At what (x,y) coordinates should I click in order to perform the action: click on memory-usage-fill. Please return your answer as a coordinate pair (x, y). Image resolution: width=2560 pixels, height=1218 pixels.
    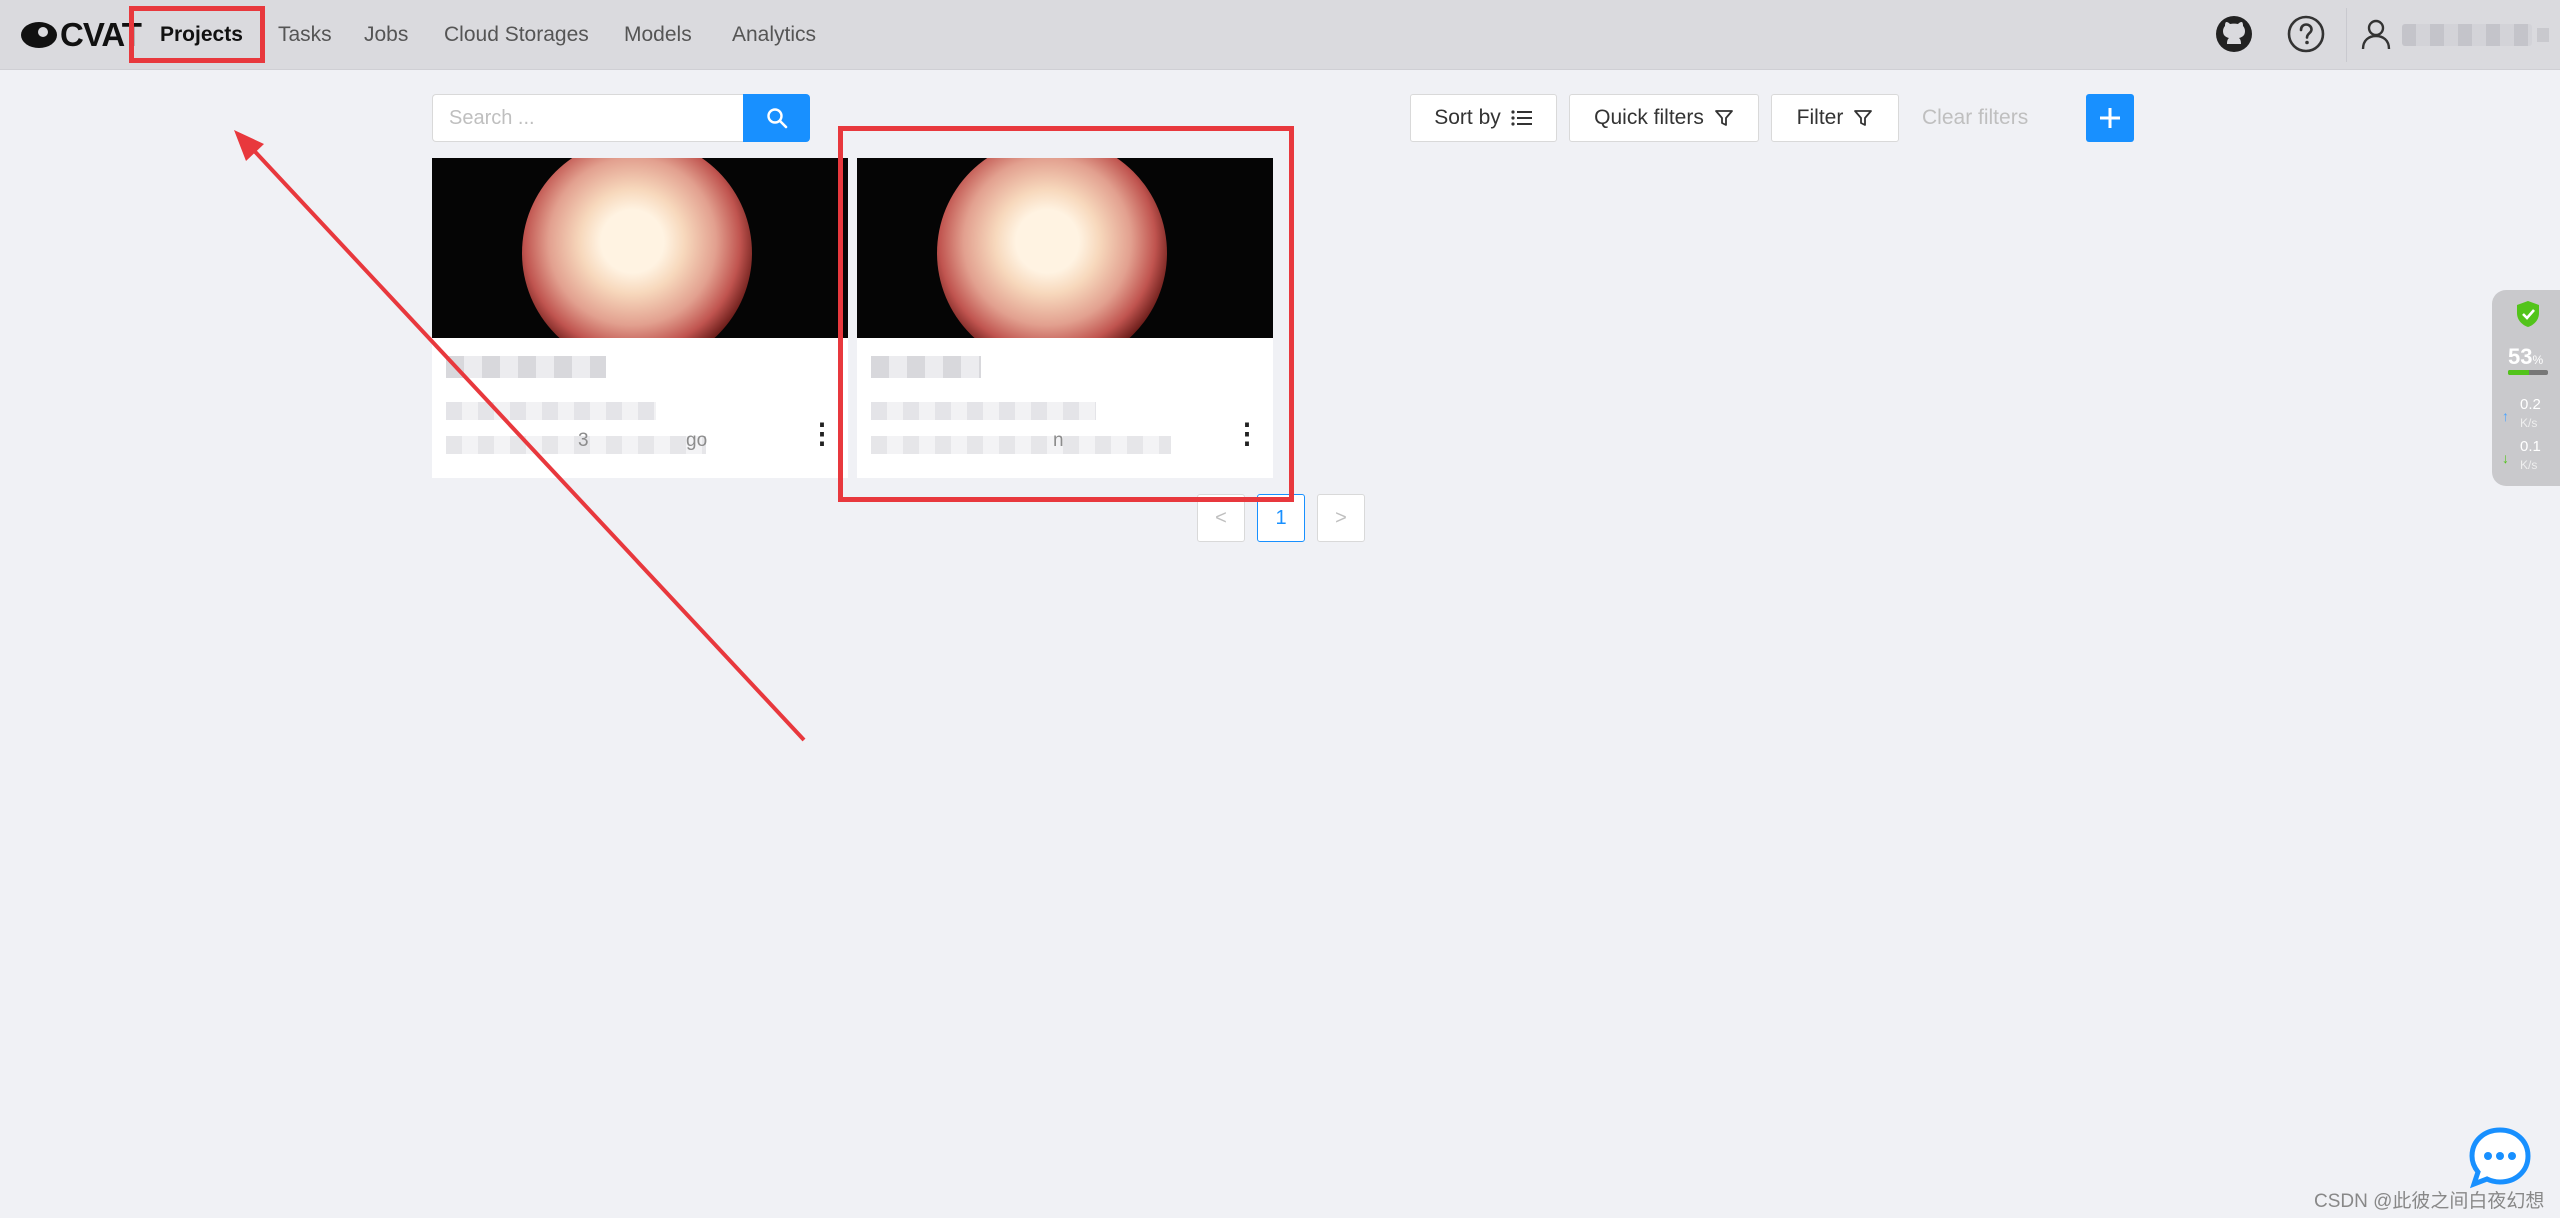
    Looking at the image, I should click on (2519, 372).